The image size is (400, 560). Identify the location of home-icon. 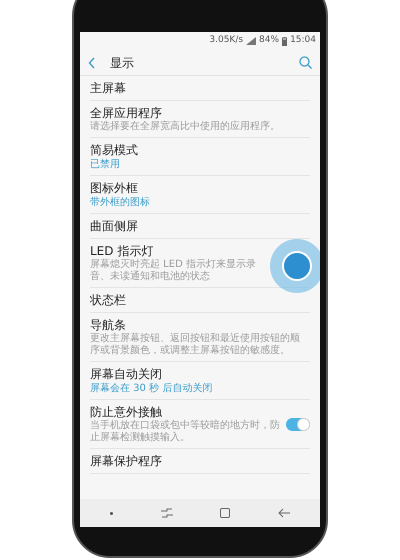
(225, 513).